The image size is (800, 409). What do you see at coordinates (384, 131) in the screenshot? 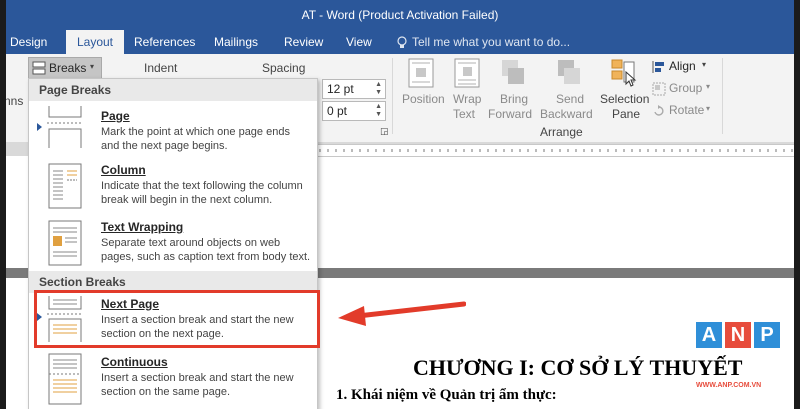
I see `dialog-launcher-icon: ◲` at bounding box center [384, 131].